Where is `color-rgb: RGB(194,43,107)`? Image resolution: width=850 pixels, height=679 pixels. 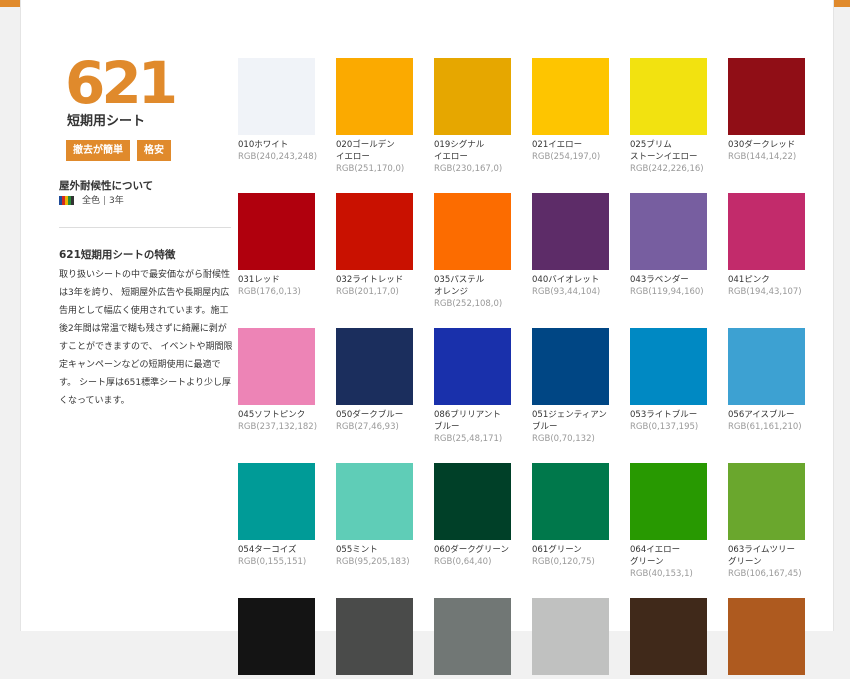 color-rgb: RGB(194,43,107) is located at coordinates (765, 292).